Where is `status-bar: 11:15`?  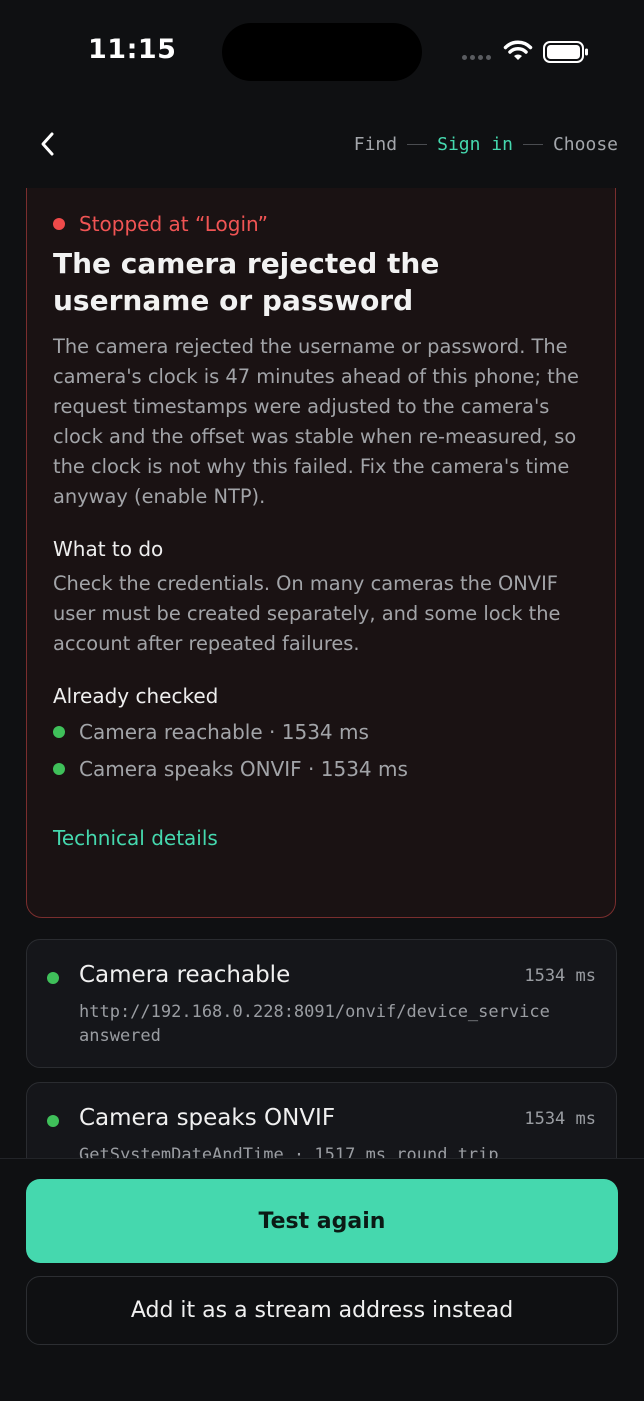
status-bar: 11:15 is located at coordinates (322, 50).